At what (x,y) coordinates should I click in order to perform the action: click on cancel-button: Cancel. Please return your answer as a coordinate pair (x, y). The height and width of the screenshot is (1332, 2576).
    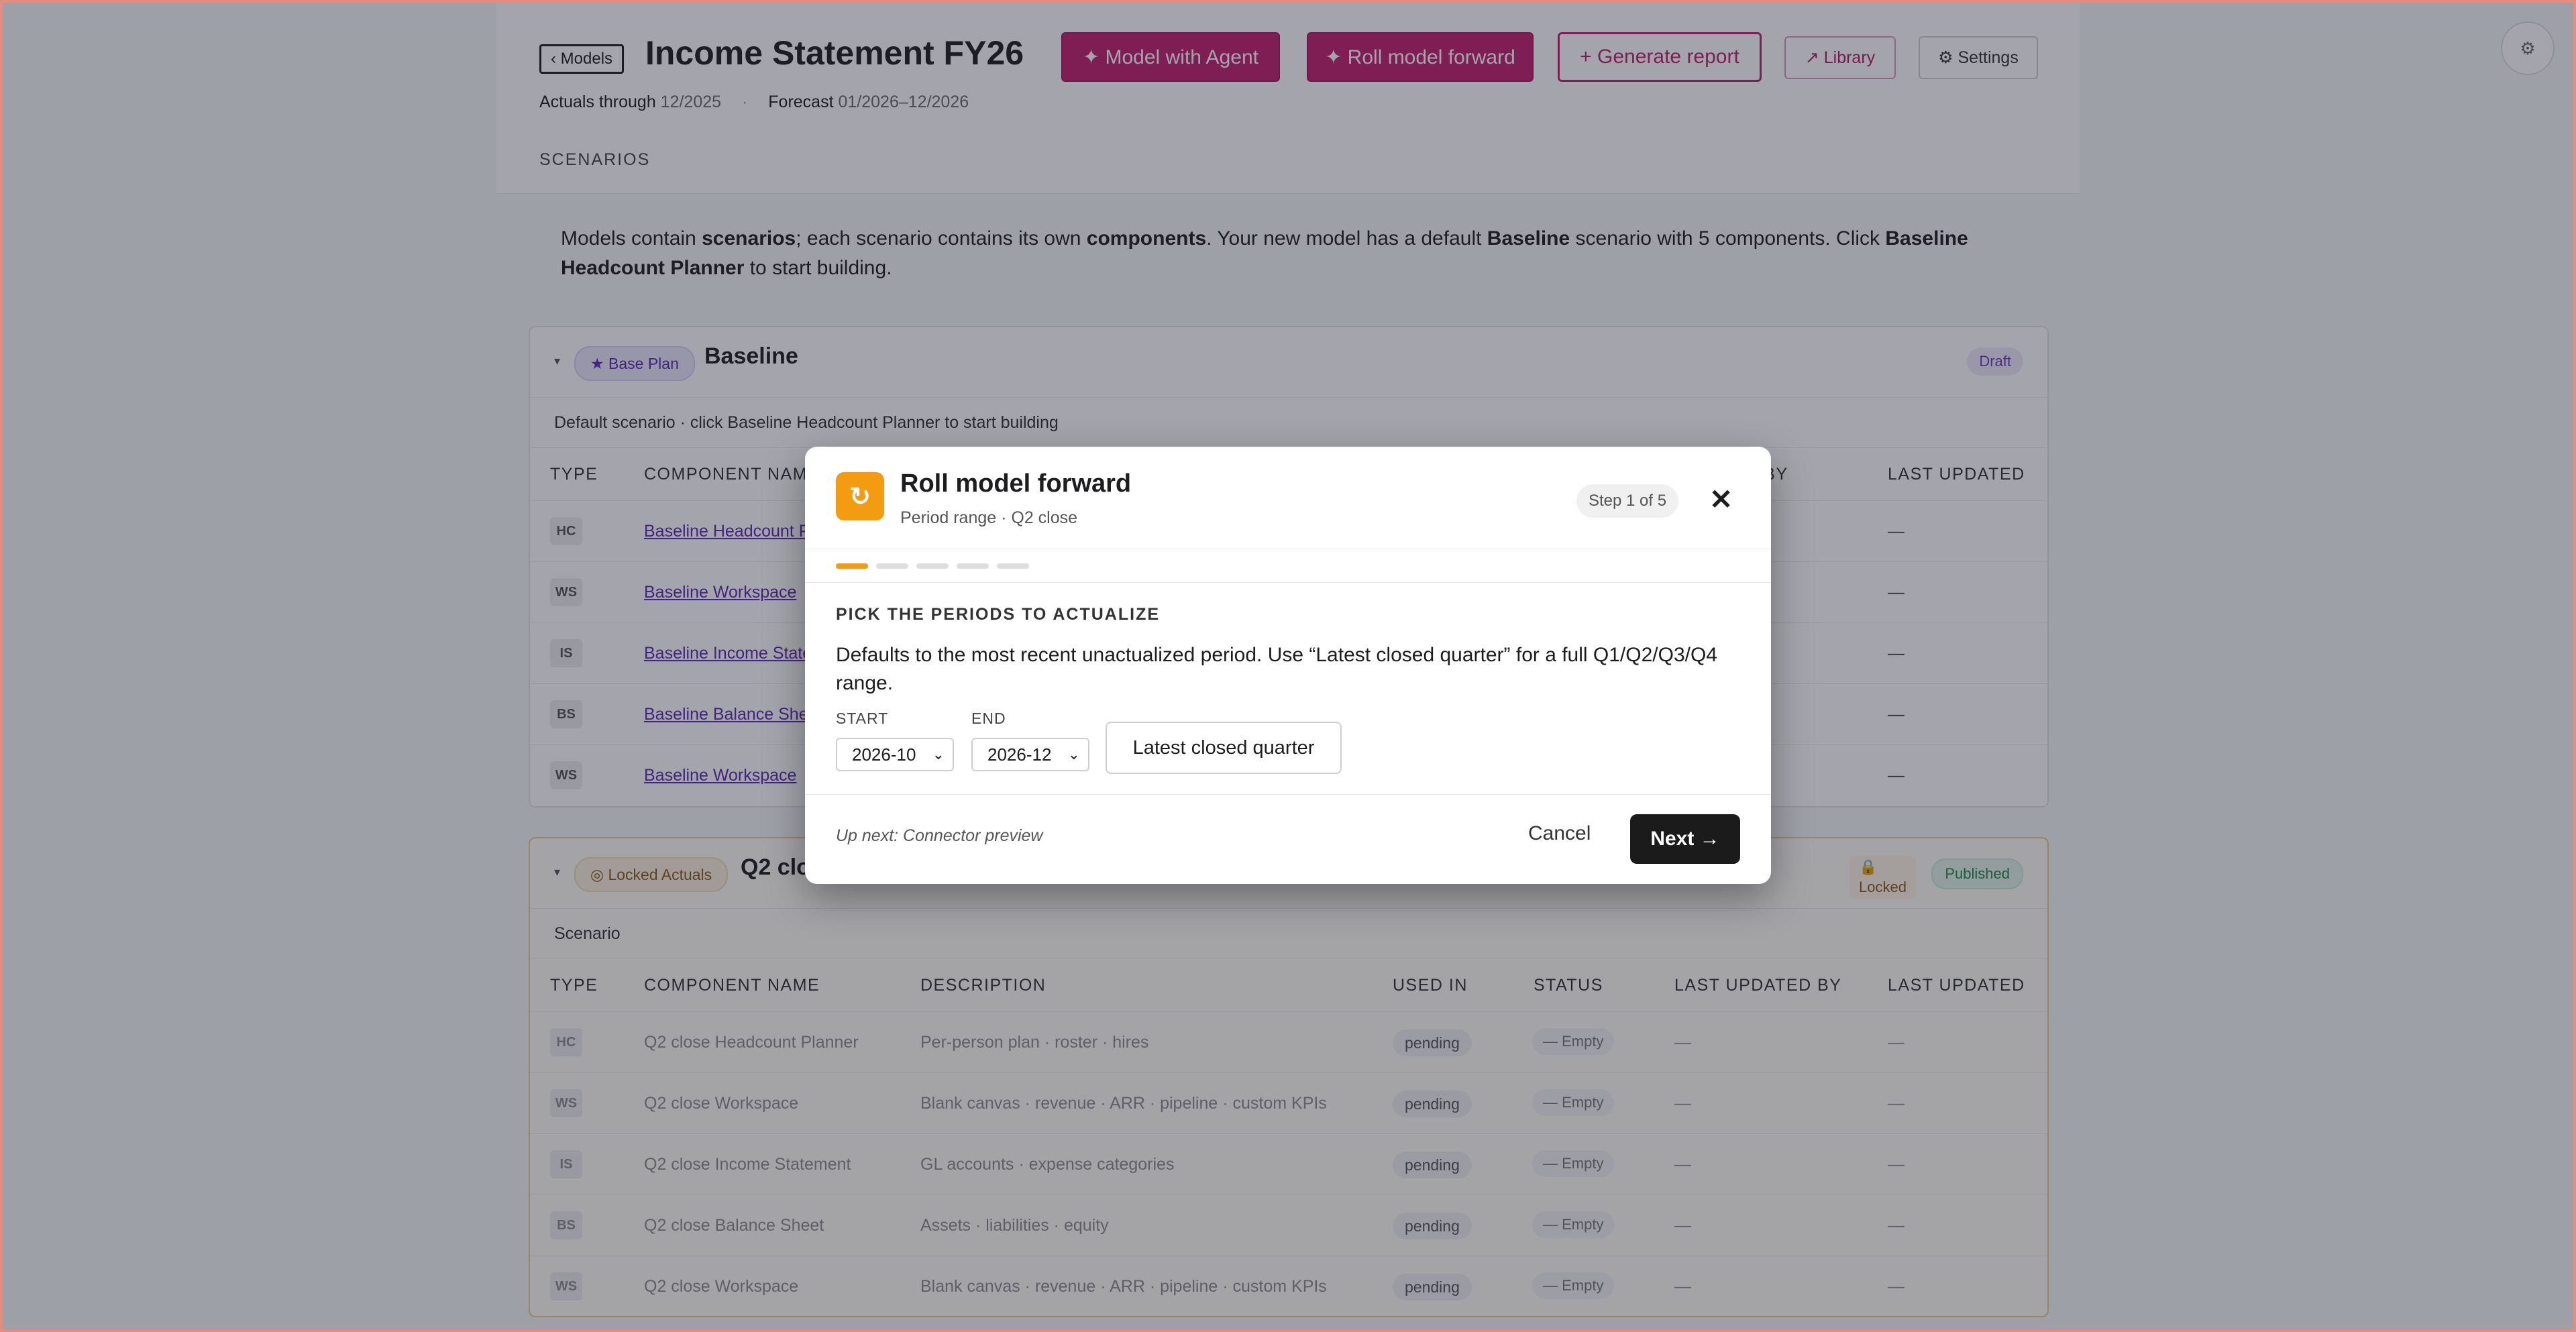
    Looking at the image, I should click on (1559, 833).